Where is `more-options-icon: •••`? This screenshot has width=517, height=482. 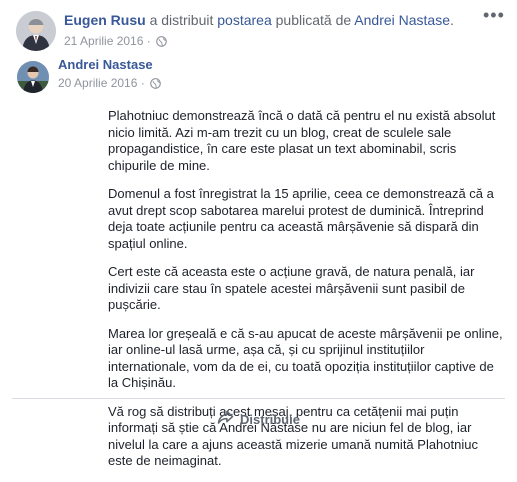
more-options-icon: ••• is located at coordinates (493, 16).